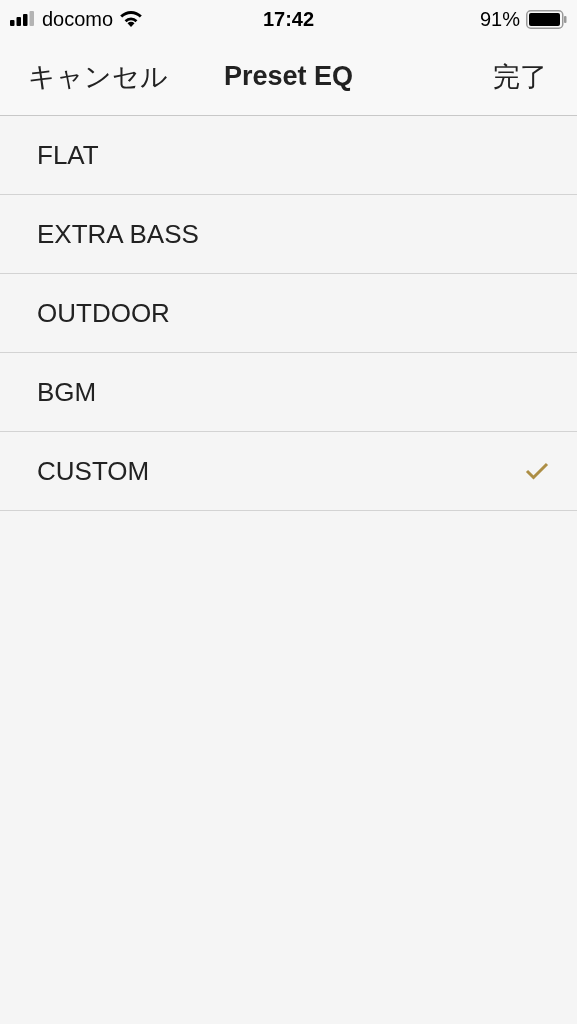  Describe the element at coordinates (118, 234) in the screenshot. I see `preset-label: EXTRA BASS` at that location.